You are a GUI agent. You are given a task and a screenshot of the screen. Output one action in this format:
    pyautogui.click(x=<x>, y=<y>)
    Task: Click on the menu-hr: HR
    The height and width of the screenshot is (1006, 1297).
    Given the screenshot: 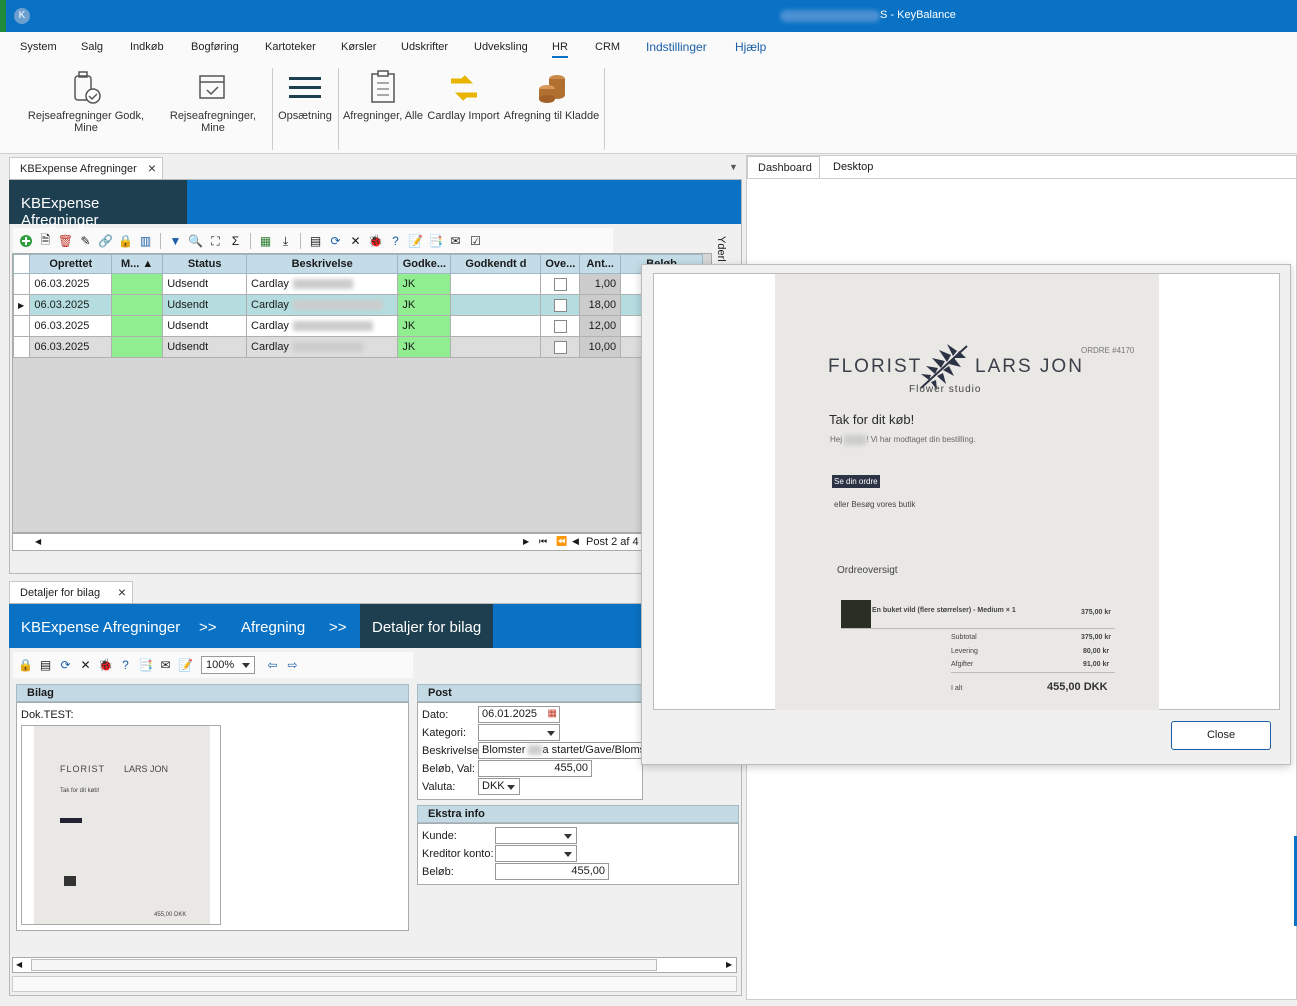 What is the action you would take?
    pyautogui.click(x=560, y=49)
    